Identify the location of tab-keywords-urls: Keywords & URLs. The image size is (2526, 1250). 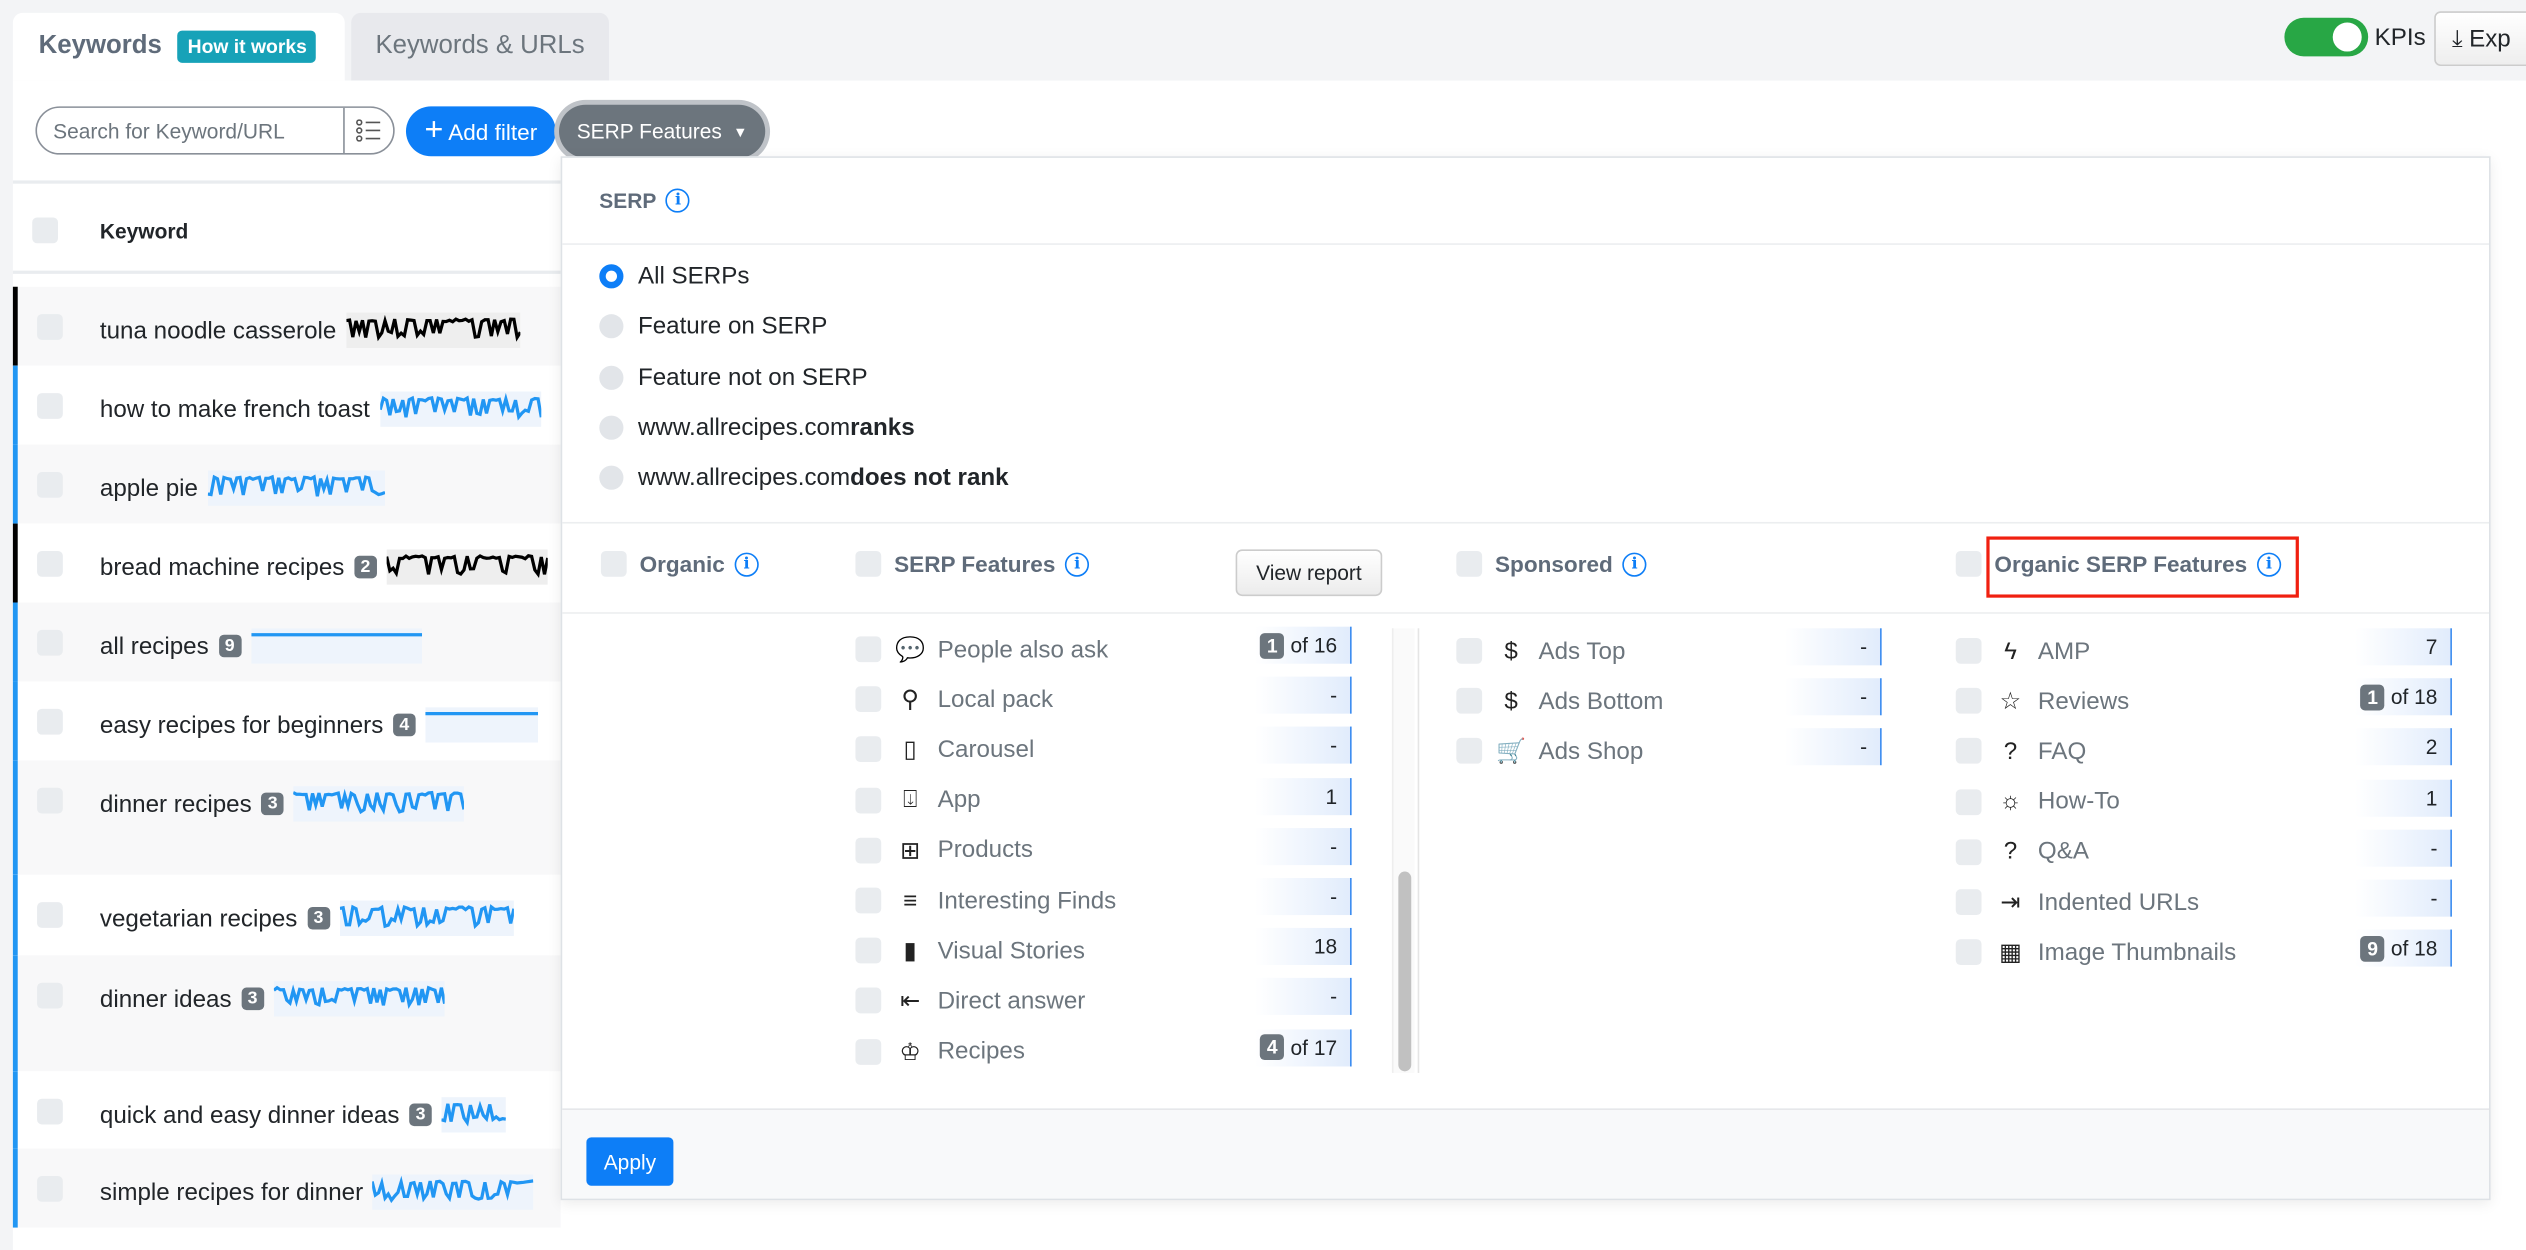
(480, 46).